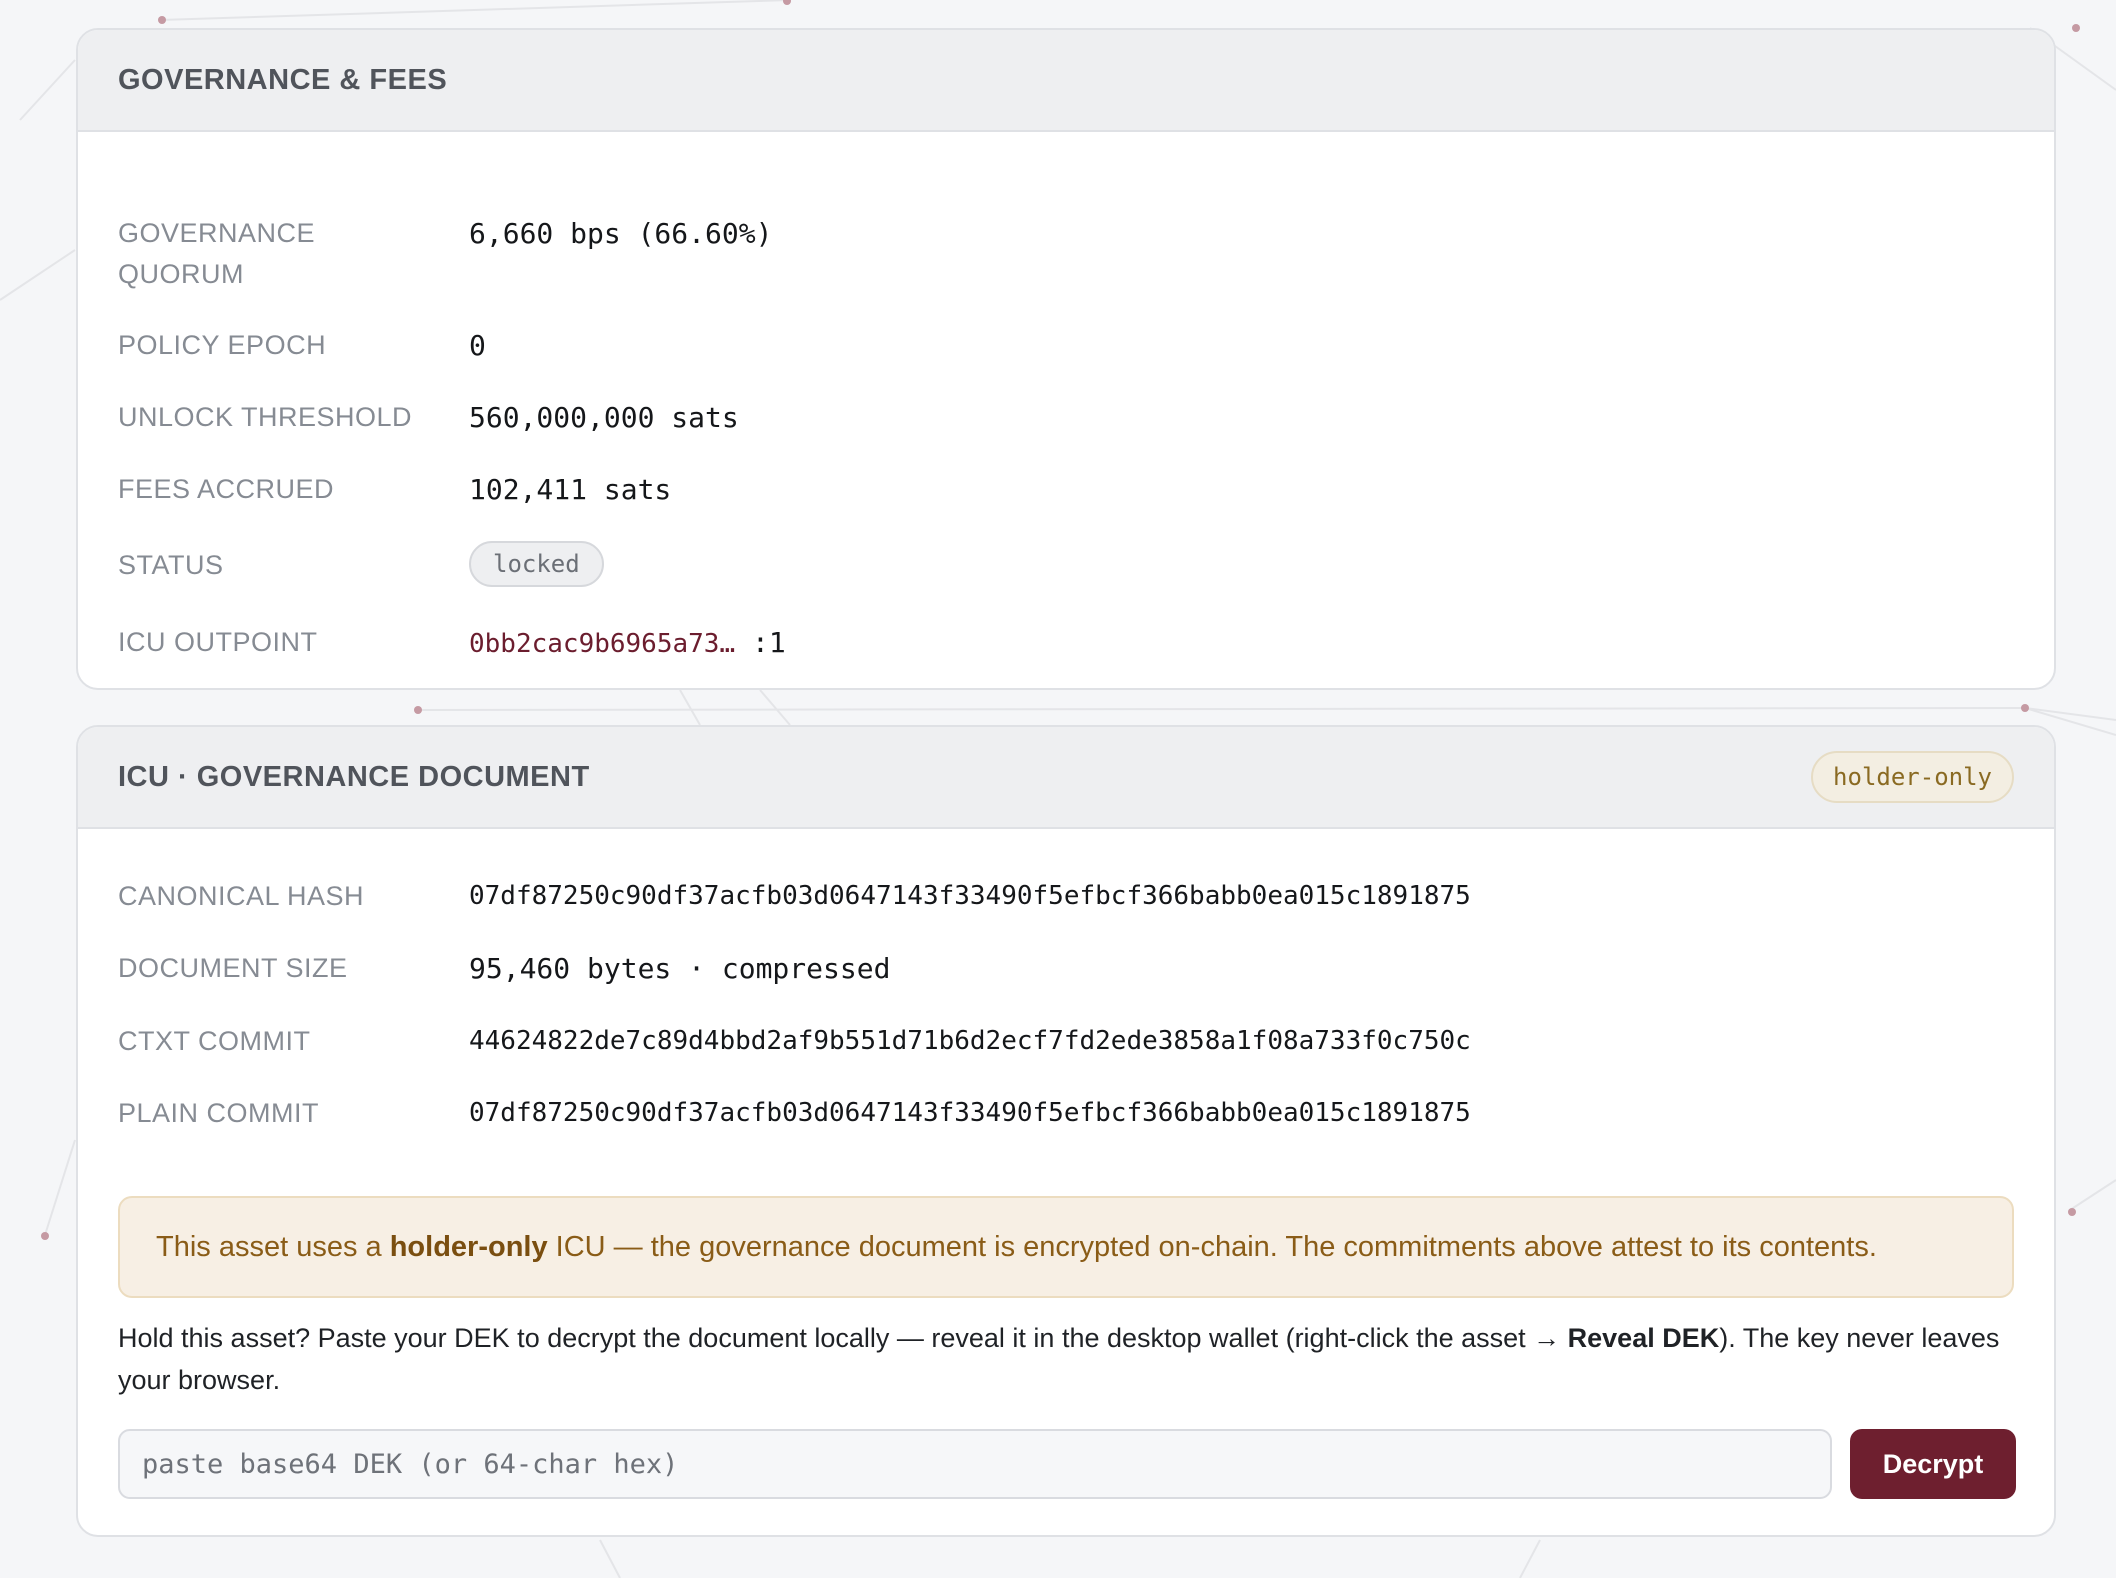 The height and width of the screenshot is (1578, 2116). I want to click on notice-bold: holder-only, so click(468, 1246).